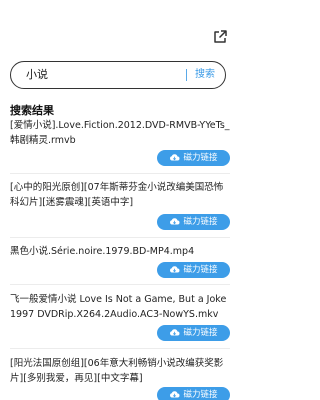 This screenshot has width=320, height=400. What do you see at coordinates (32, 110) in the screenshot?
I see `results-heading: 搜索结果` at bounding box center [32, 110].